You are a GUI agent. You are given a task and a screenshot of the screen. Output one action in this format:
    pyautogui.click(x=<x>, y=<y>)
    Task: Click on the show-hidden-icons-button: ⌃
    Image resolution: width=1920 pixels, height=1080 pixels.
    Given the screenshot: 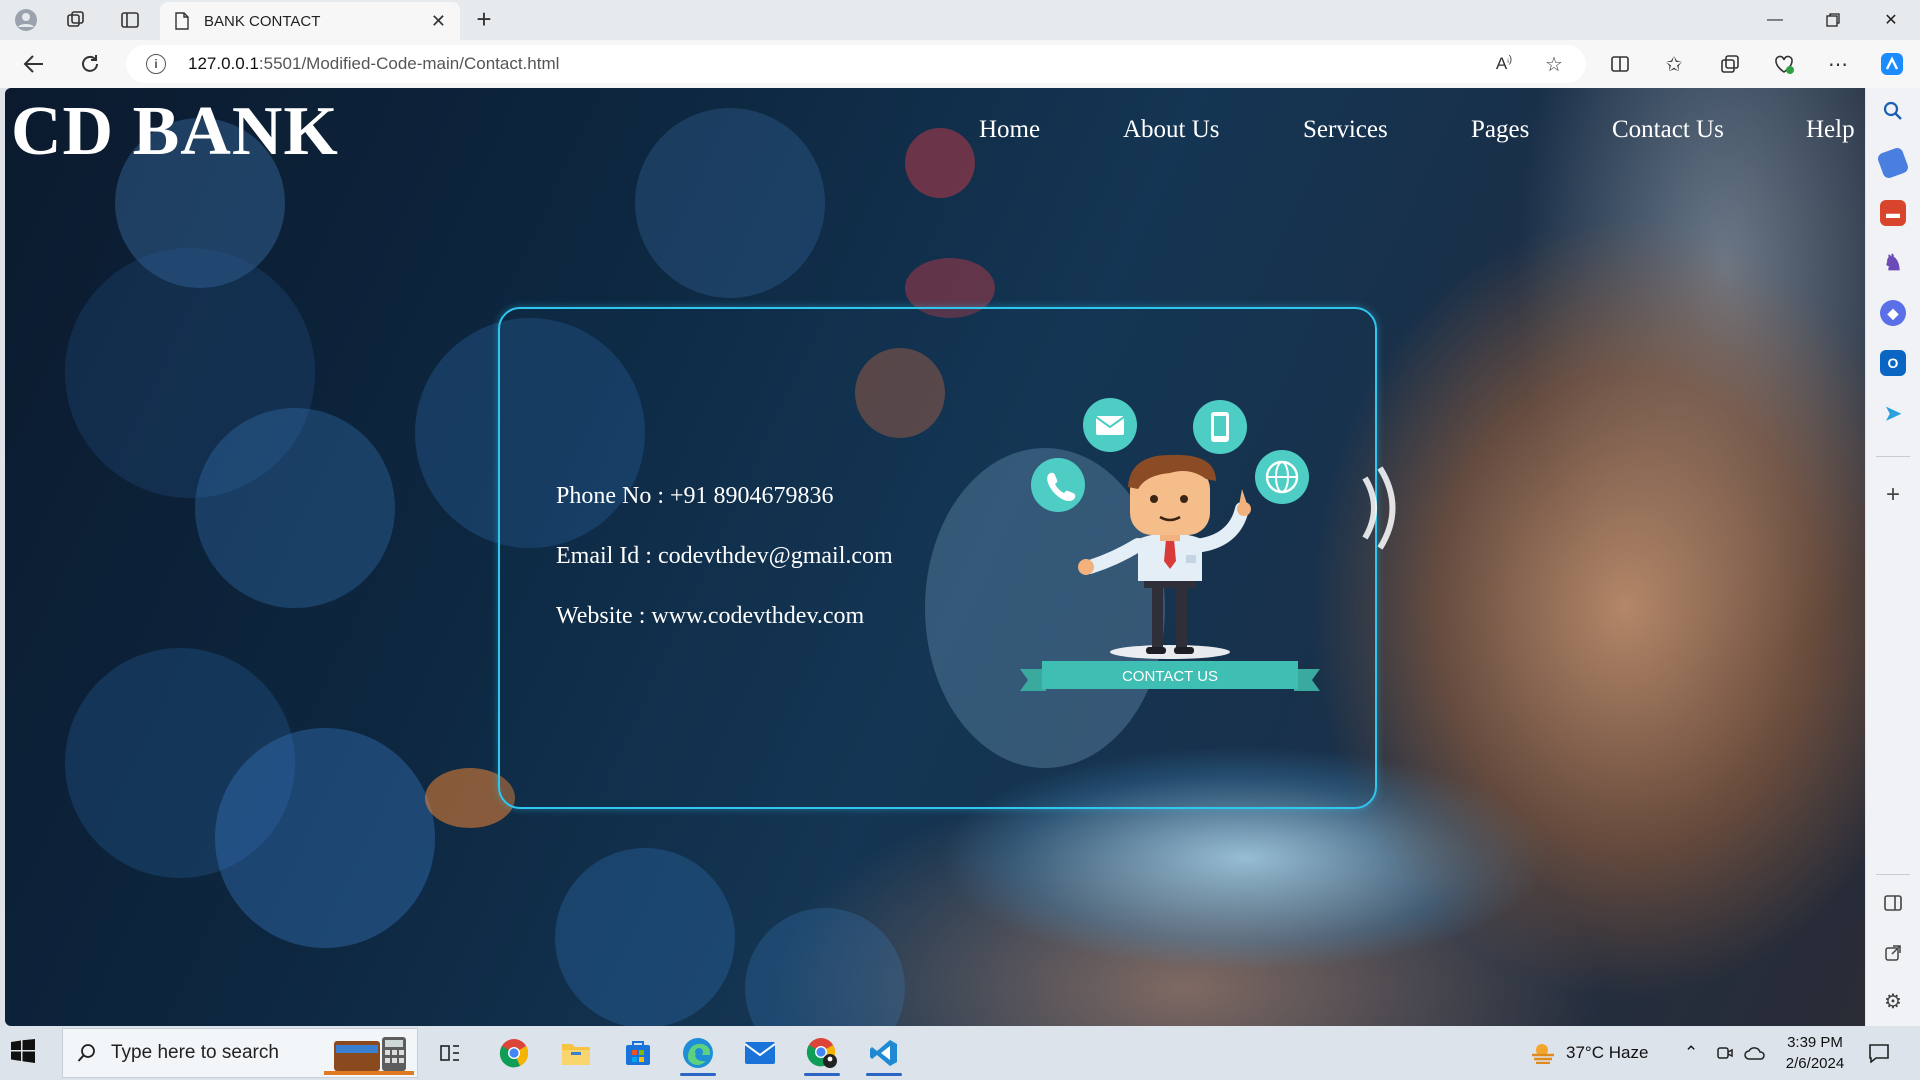 What is the action you would take?
    pyautogui.click(x=1691, y=1053)
    